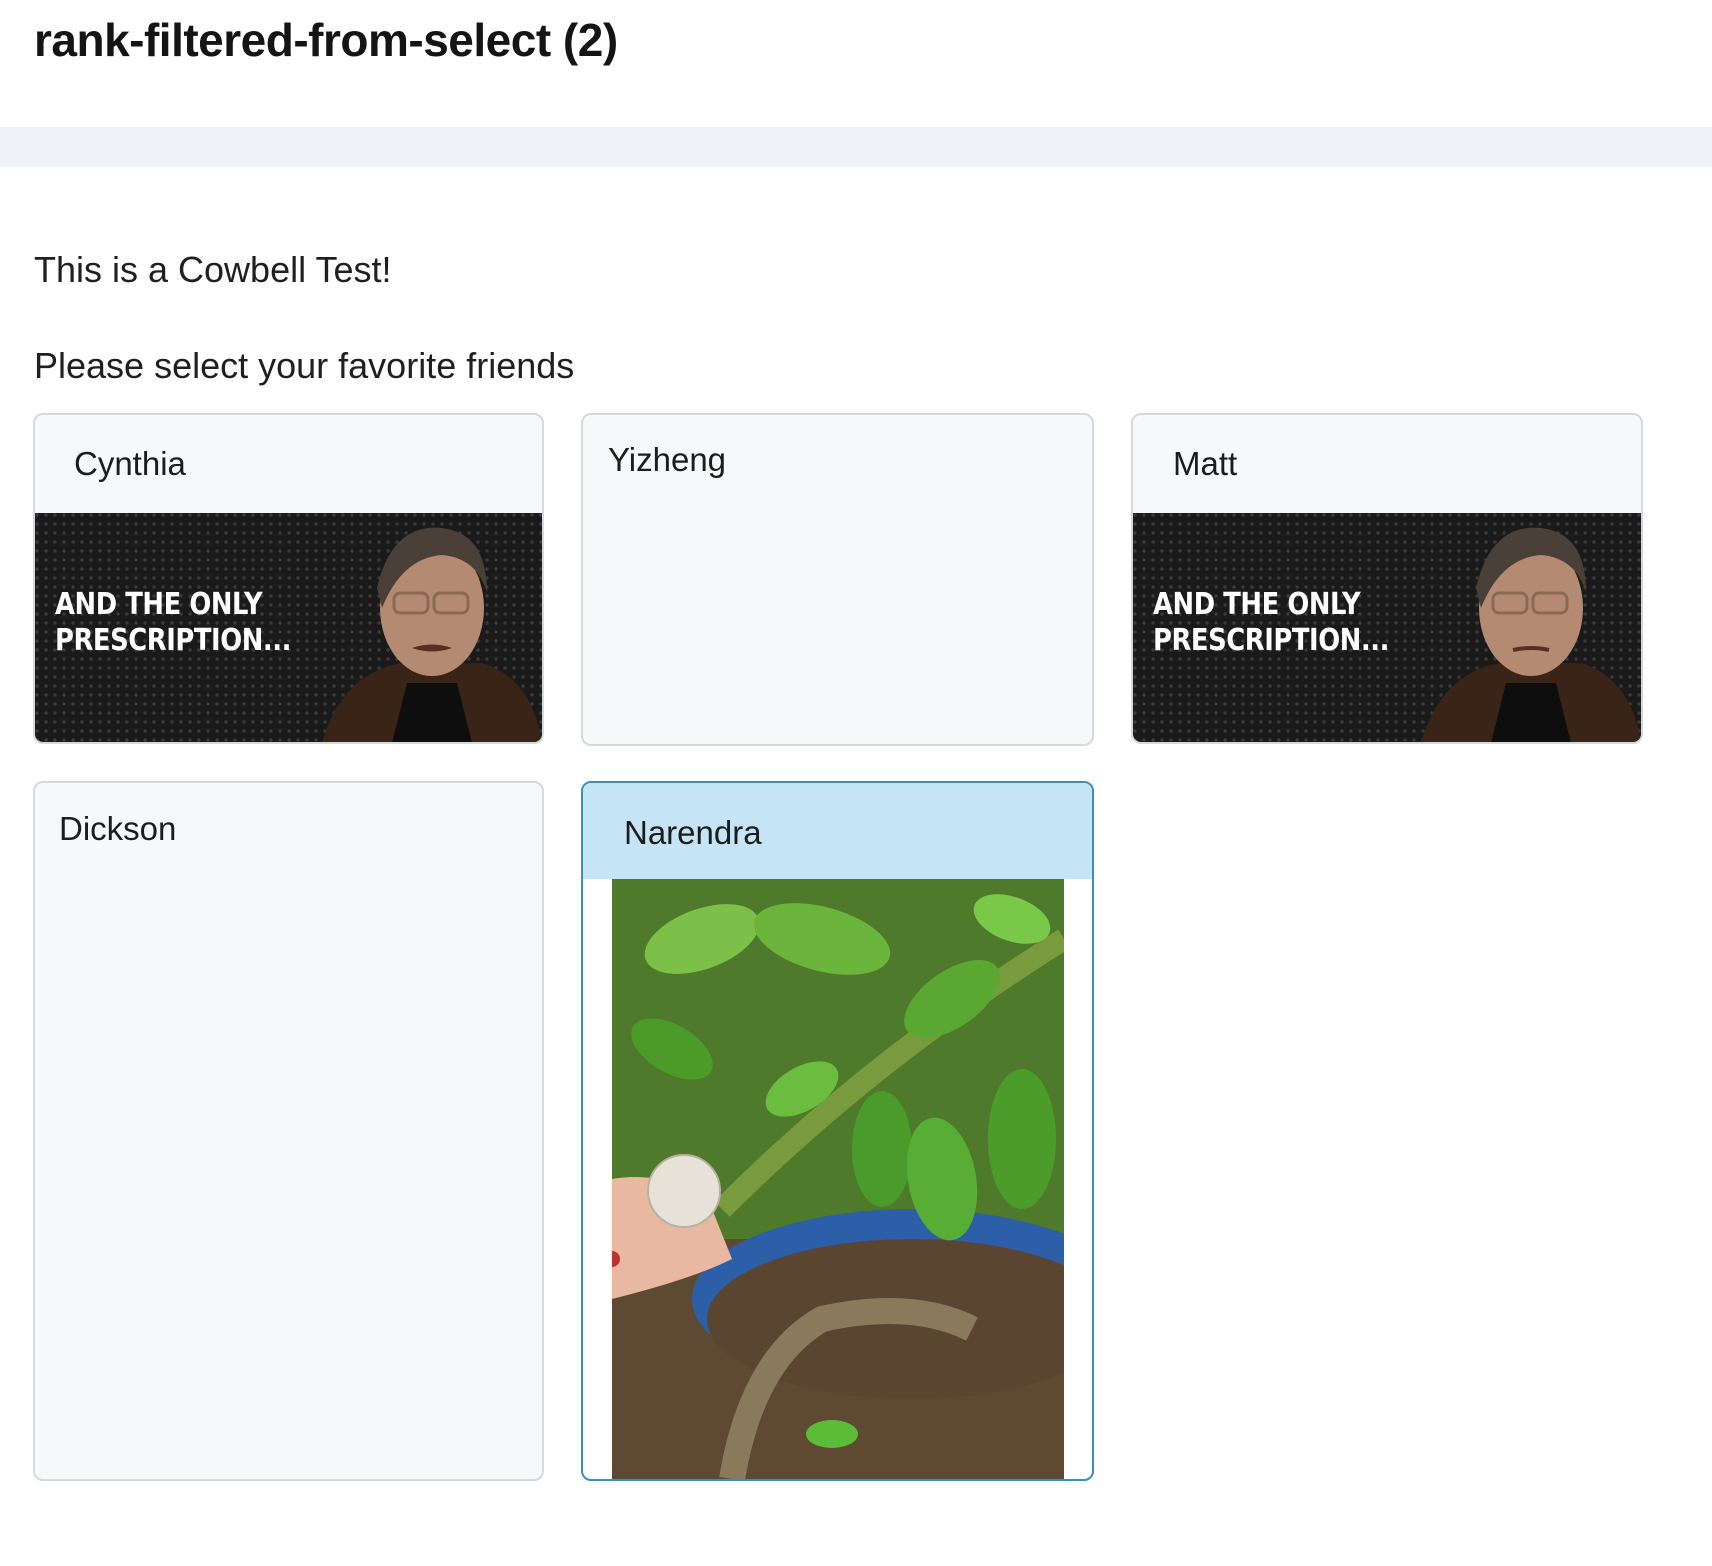  Describe the element at coordinates (856, 147) in the screenshot. I see `header-divider-band` at that location.